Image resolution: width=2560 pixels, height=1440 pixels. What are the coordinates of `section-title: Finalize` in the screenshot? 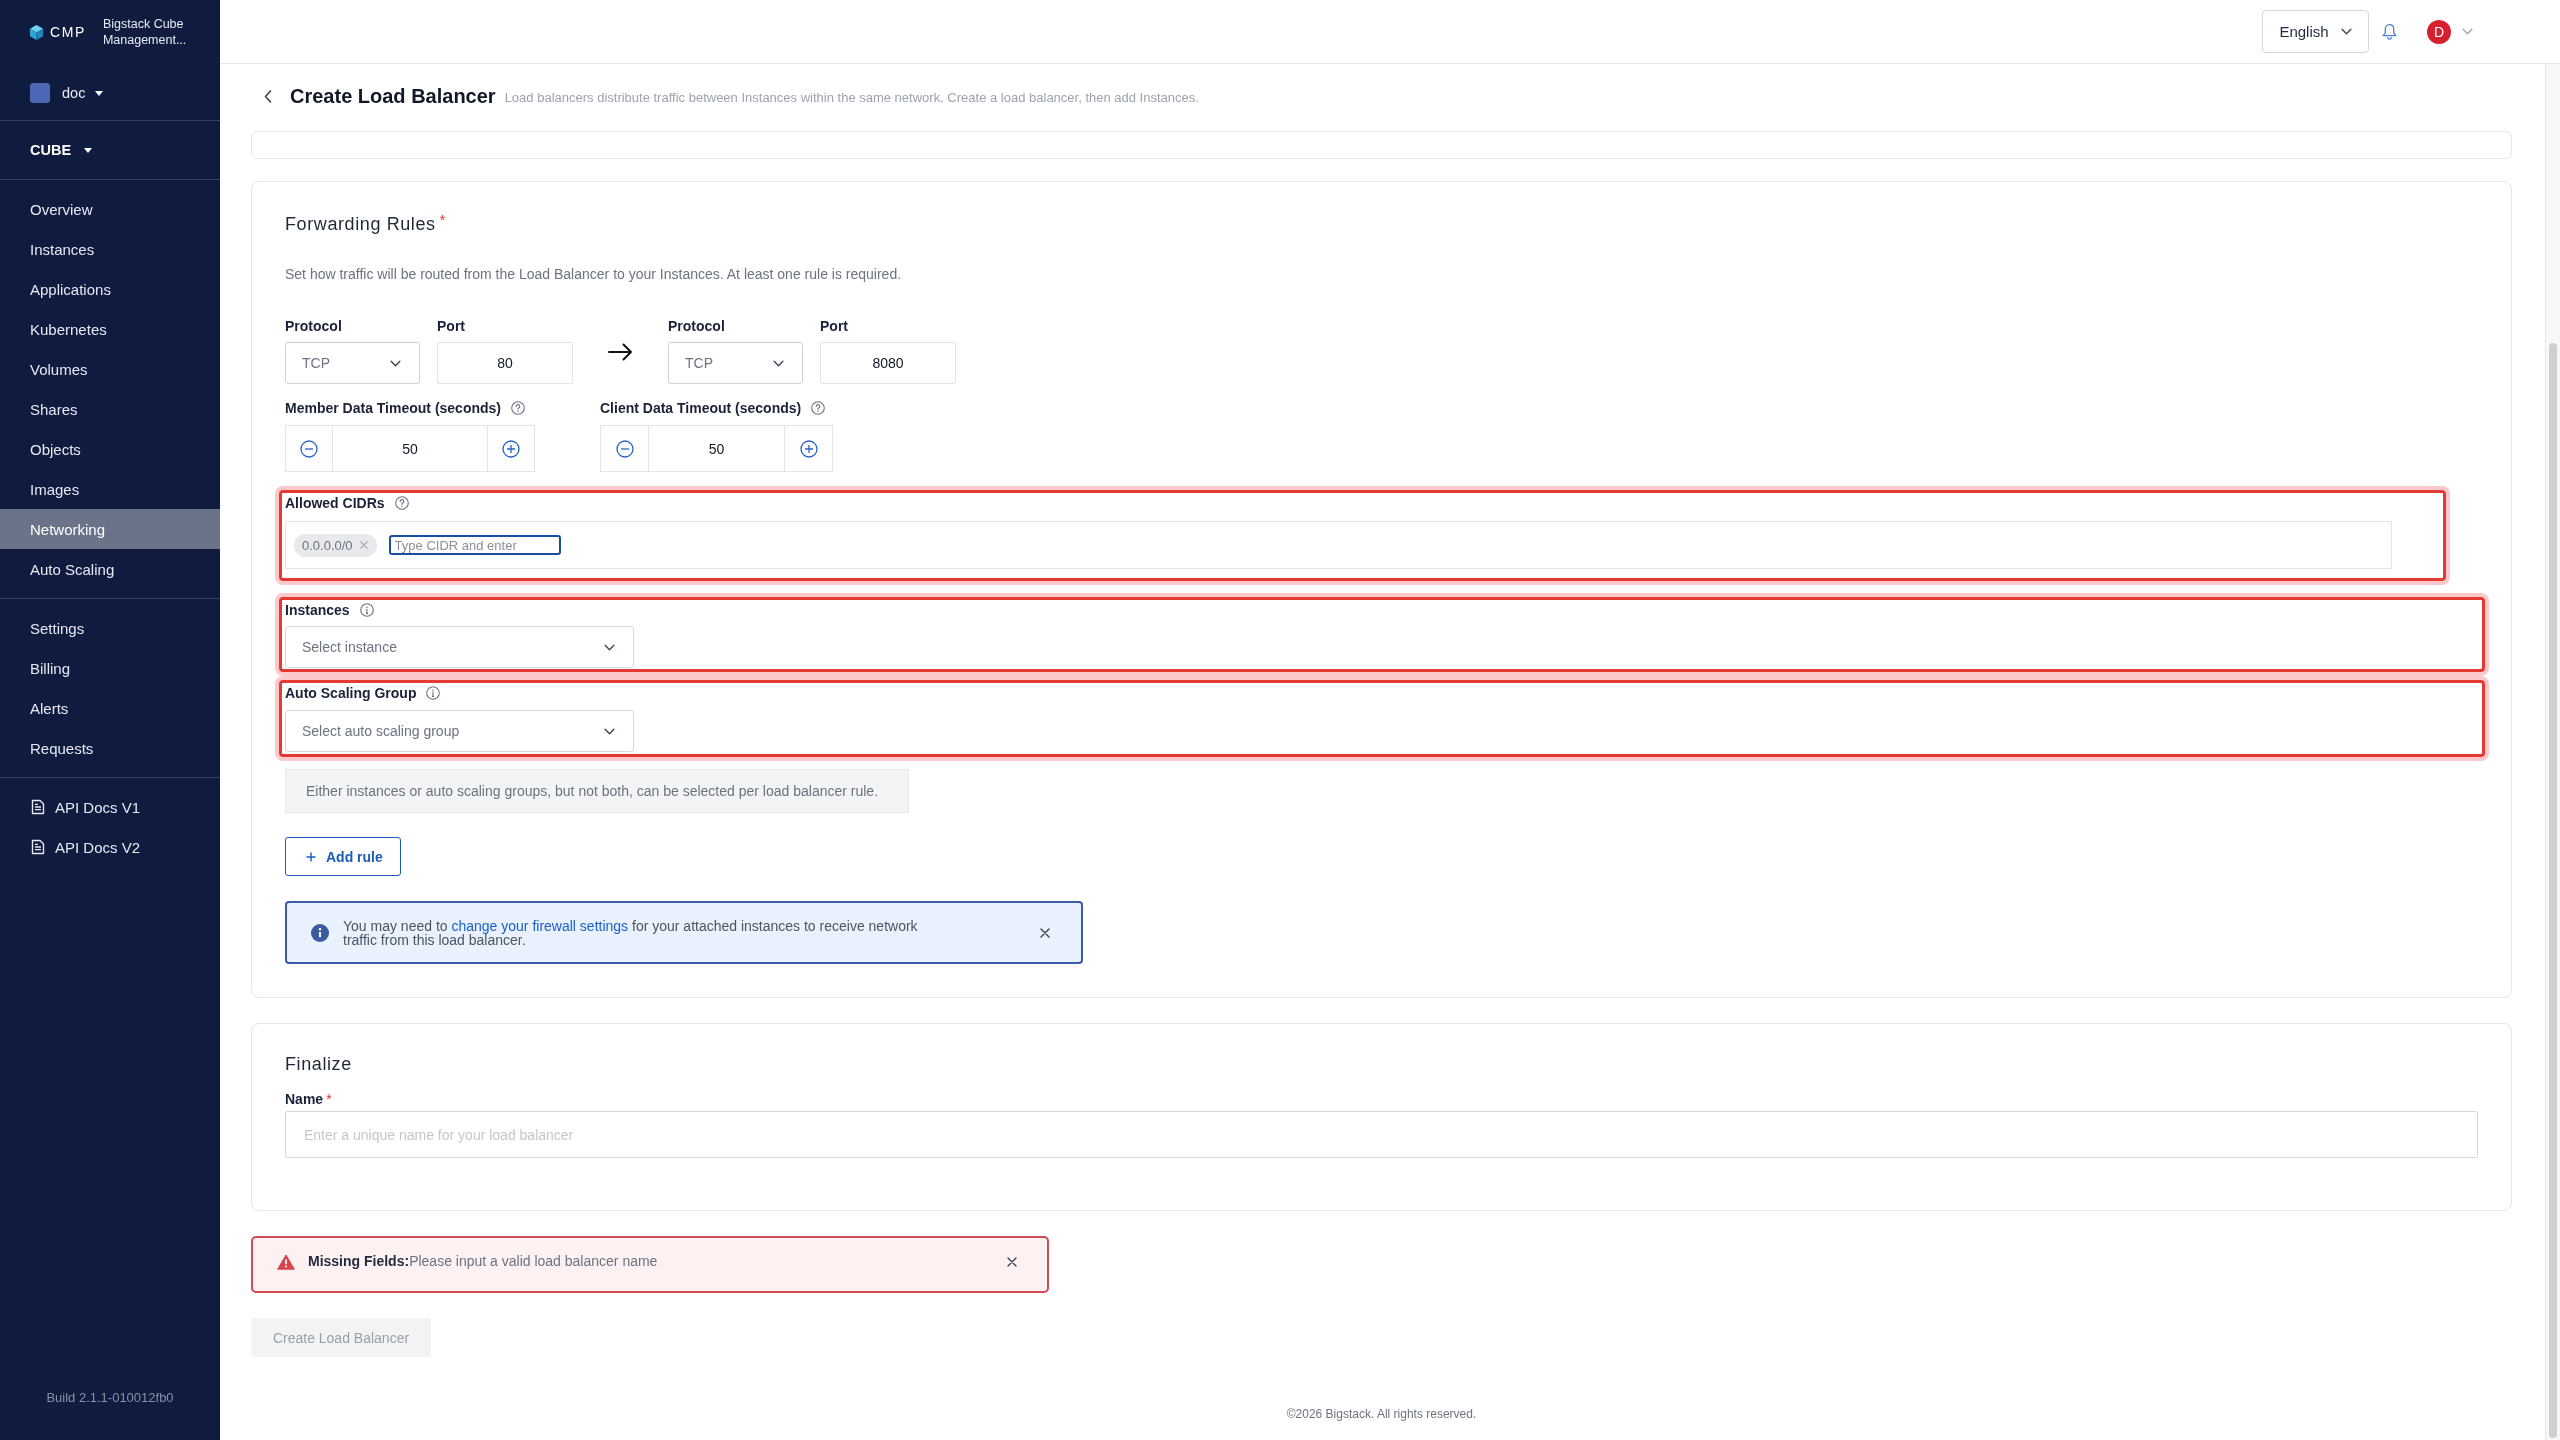 It's located at (318, 1064).